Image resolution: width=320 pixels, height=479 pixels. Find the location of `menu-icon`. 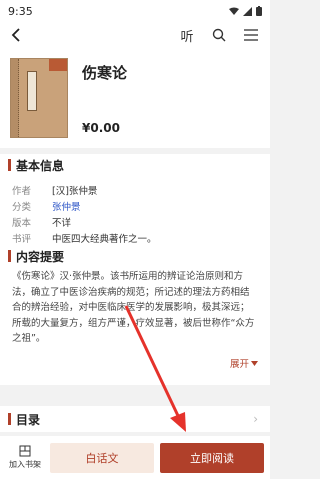

menu-icon is located at coordinates (251, 35).